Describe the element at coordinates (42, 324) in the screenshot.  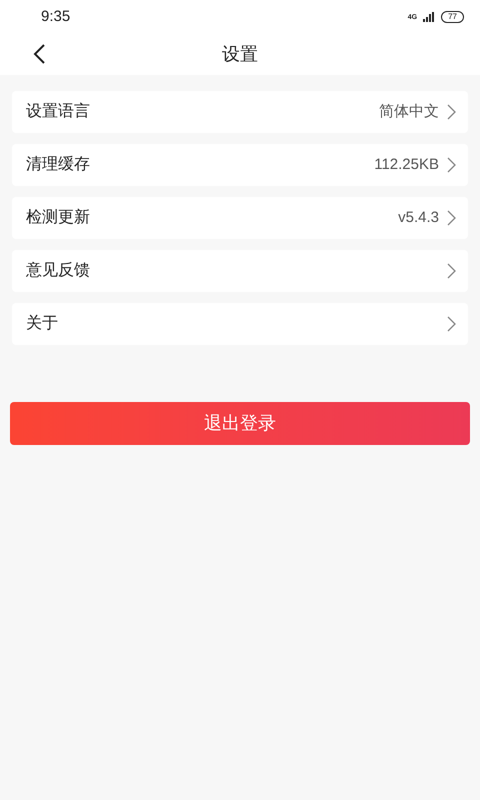
I see `setting-label: 关于` at that location.